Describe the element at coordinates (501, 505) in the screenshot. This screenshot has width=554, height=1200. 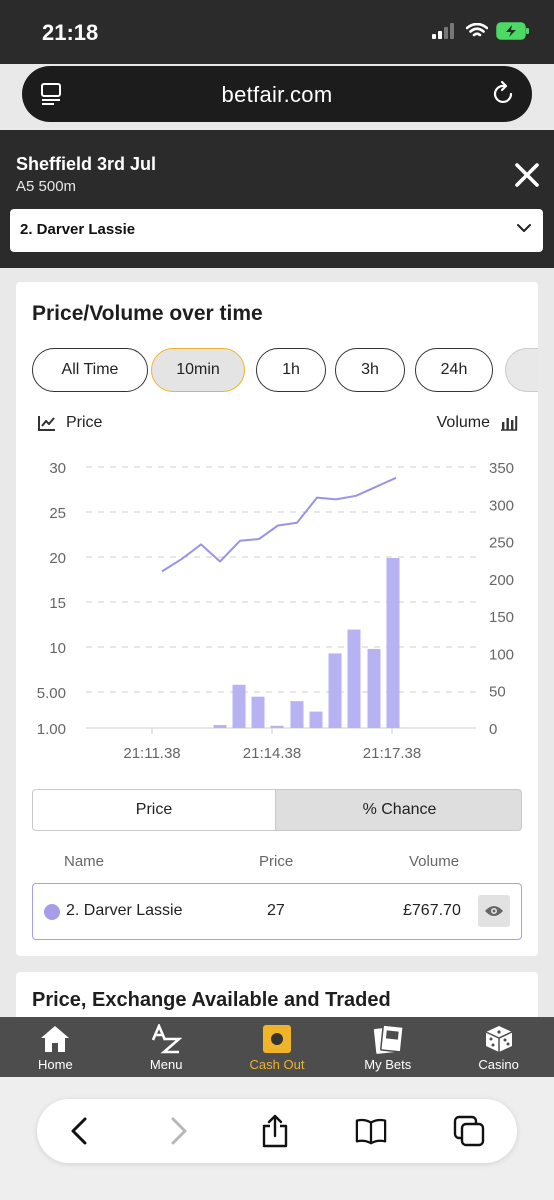
I see `volume-axis-tick: 300` at that location.